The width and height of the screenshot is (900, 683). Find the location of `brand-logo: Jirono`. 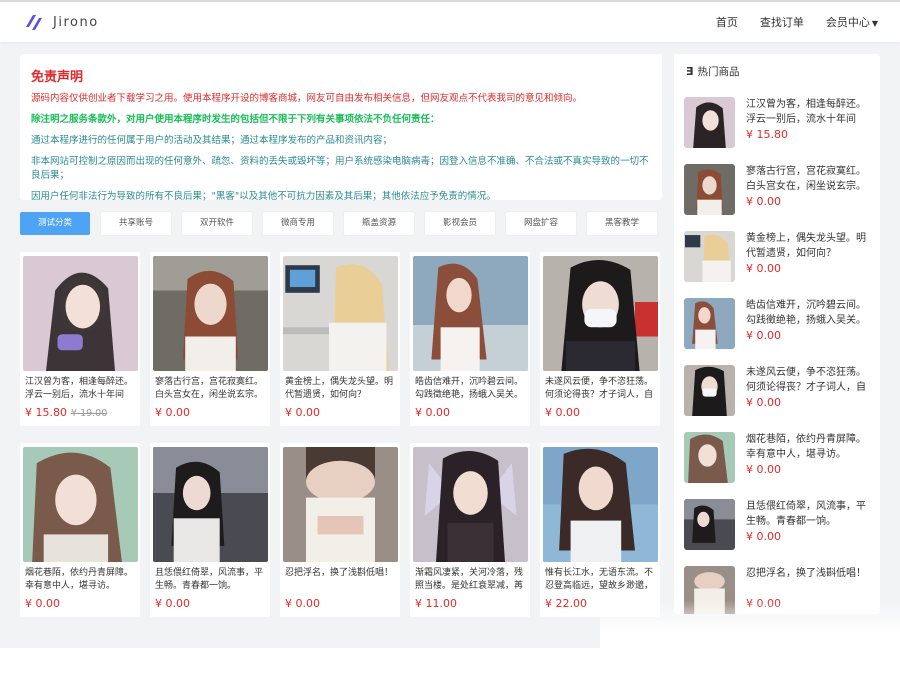

brand-logo: Jirono is located at coordinates (61, 22).